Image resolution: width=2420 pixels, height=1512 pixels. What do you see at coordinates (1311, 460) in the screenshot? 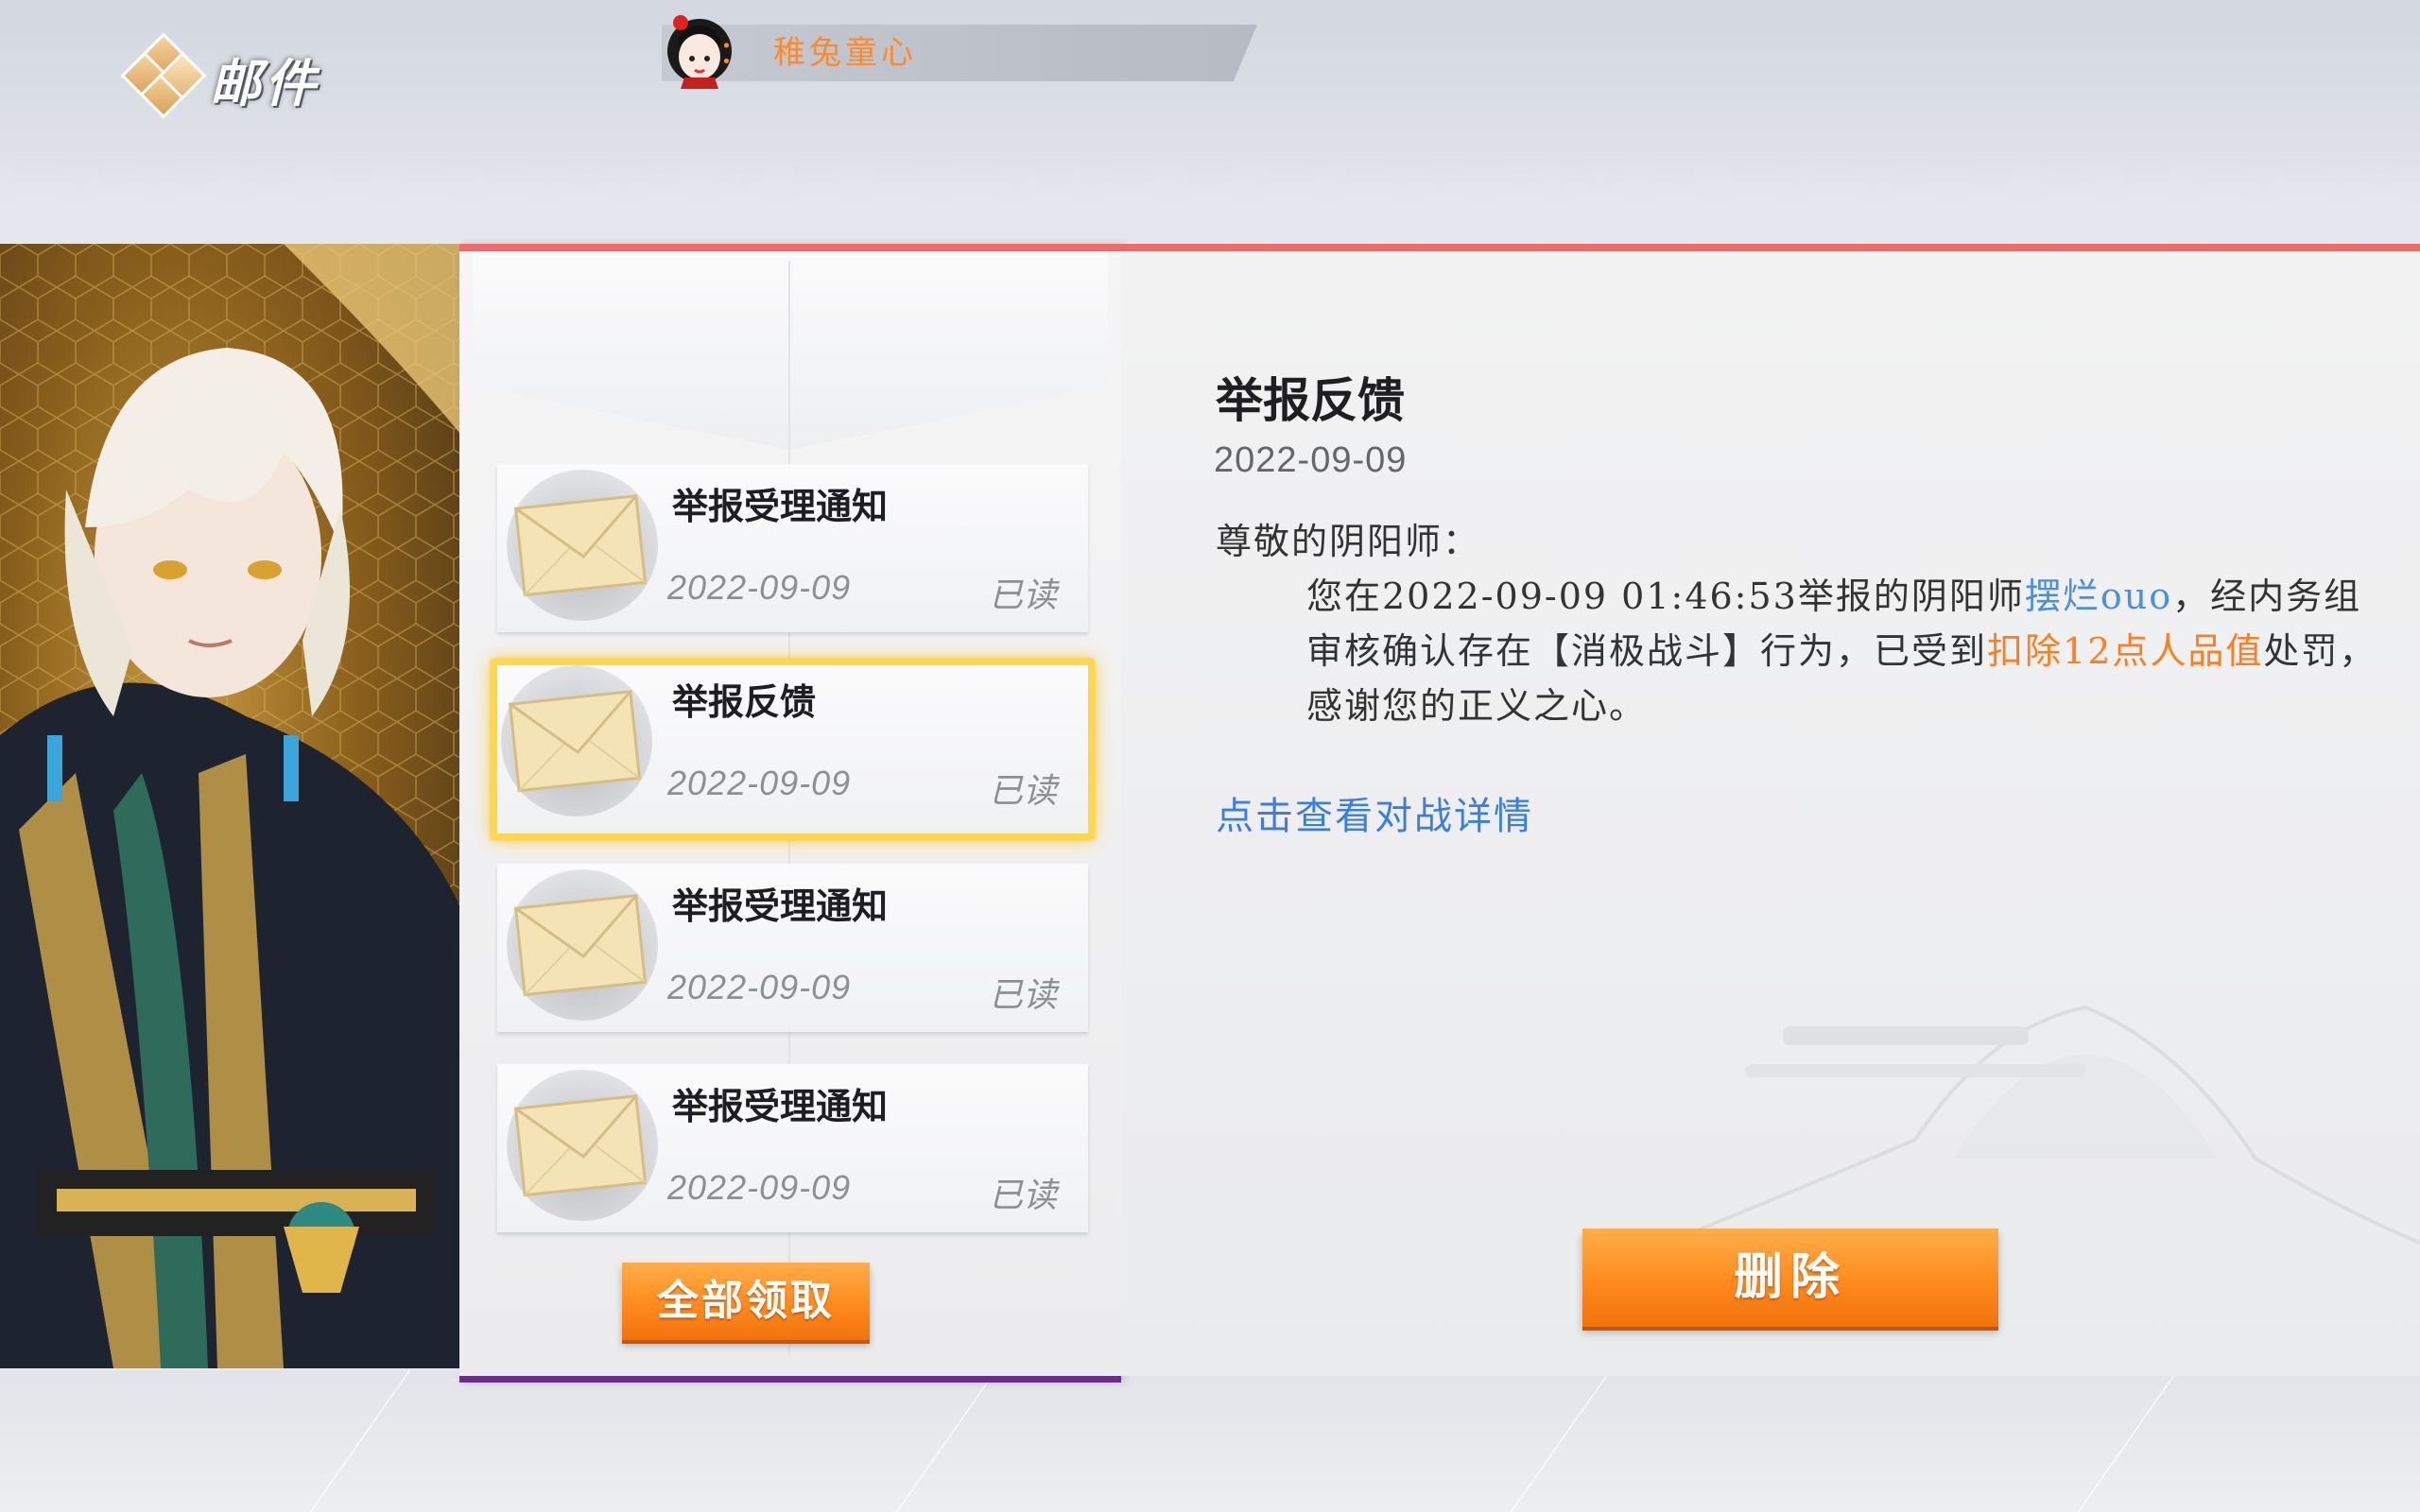
I see `mail-detail-date: 2022-09-09` at bounding box center [1311, 460].